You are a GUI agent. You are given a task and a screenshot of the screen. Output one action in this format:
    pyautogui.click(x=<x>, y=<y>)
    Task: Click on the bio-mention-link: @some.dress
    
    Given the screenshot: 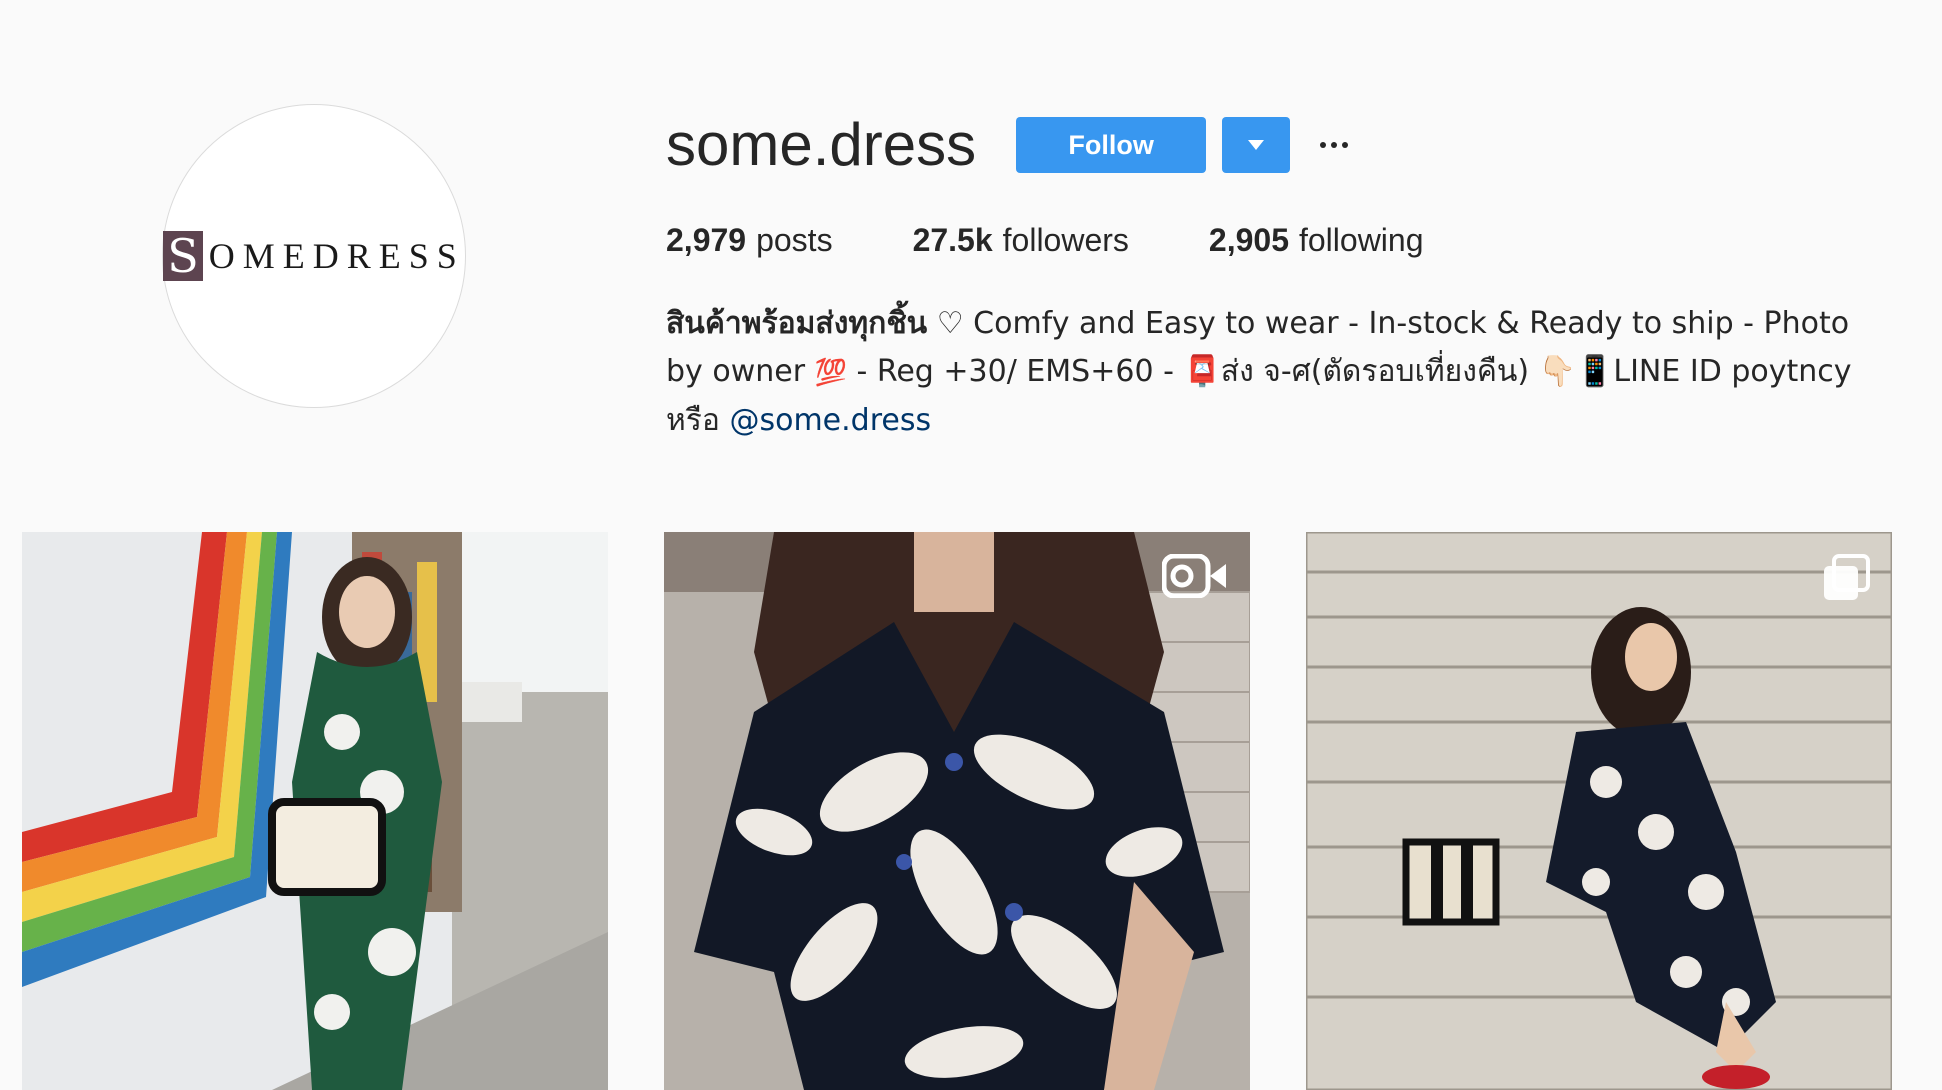 What is the action you would take?
    pyautogui.click(x=830, y=420)
    